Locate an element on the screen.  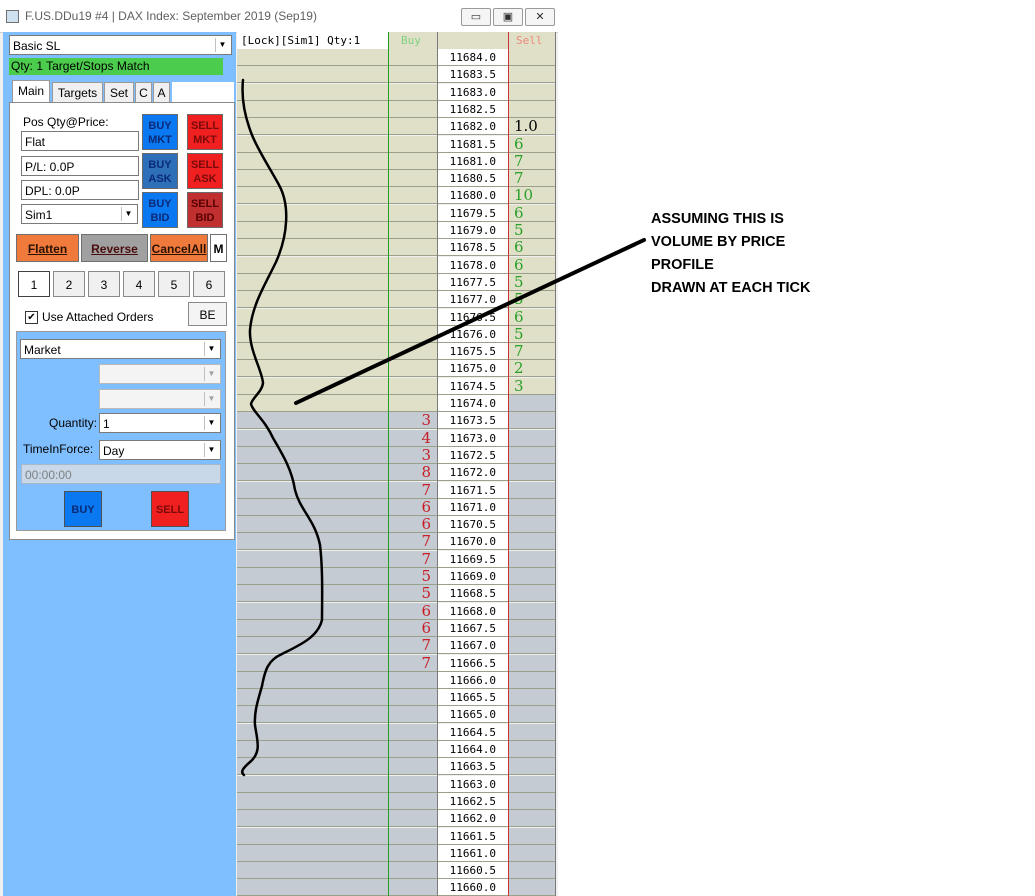
annotation-arrow-line is located at coordinates (470, 321).